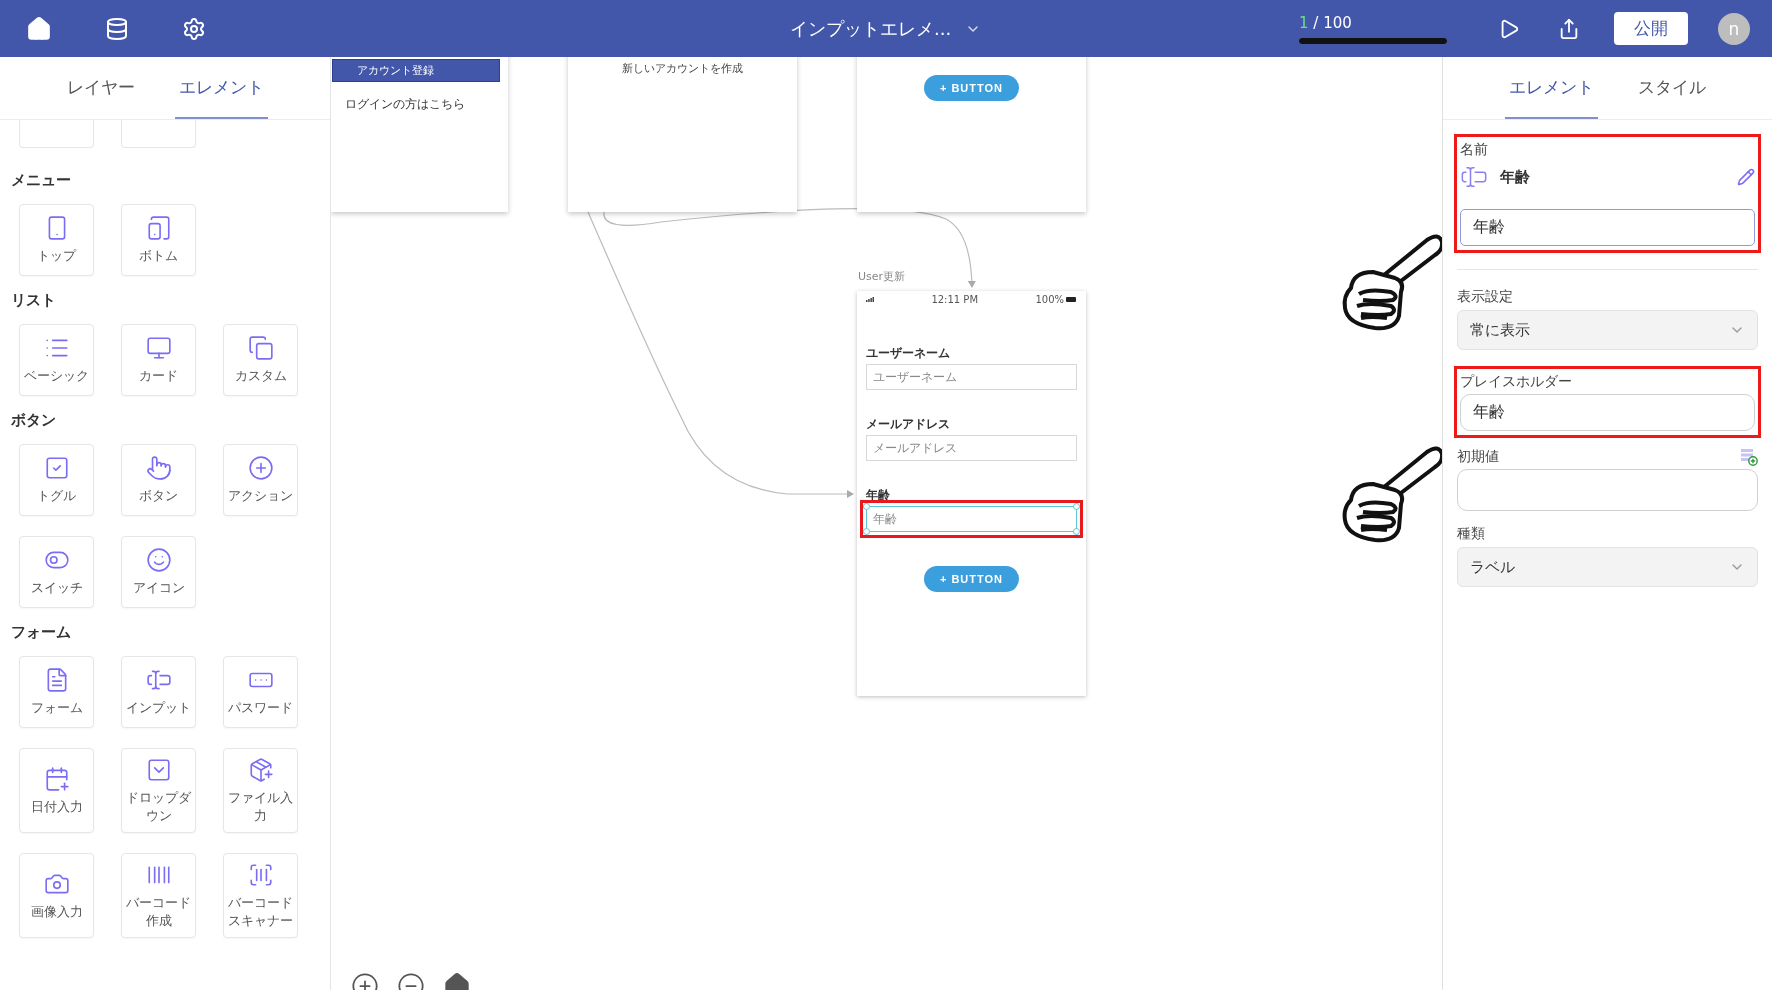  I want to click on screen-preview: アカウント登録 ログインの方はこちら, so click(419, 134).